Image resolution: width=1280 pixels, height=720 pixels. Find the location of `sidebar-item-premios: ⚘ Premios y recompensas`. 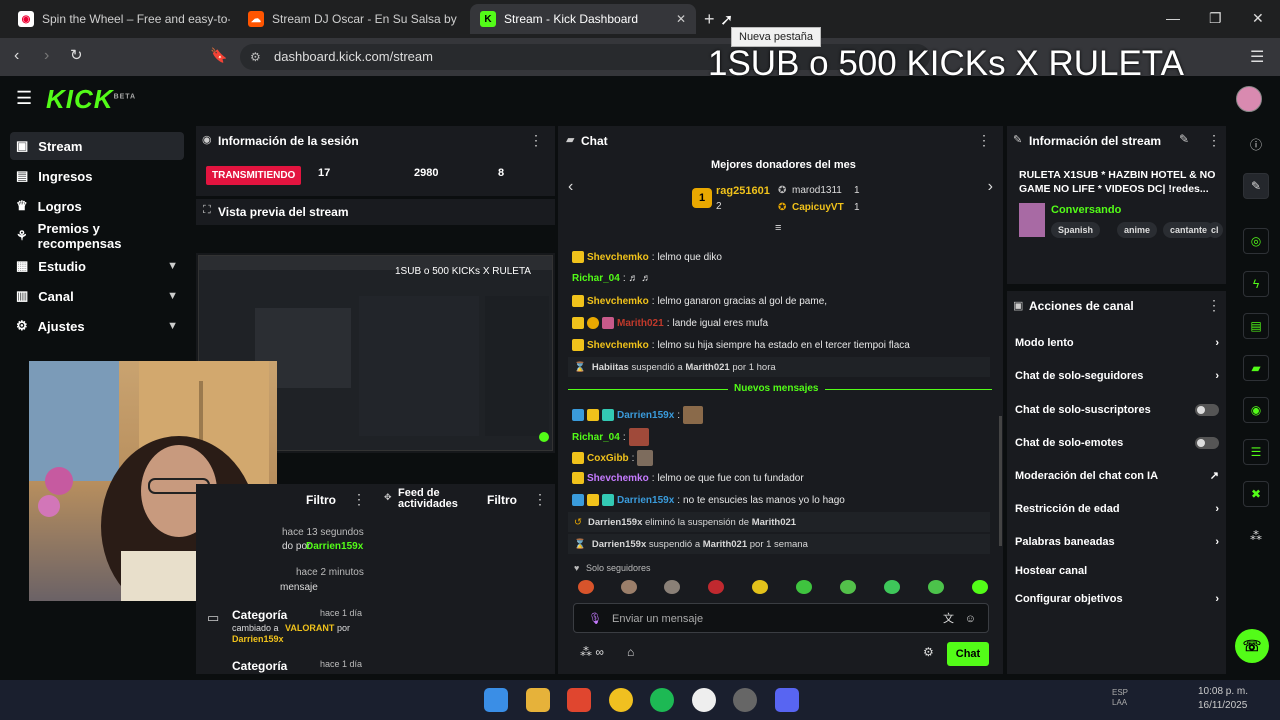

sidebar-item-premios: ⚘ Premios y recompensas is located at coordinates (97, 236).